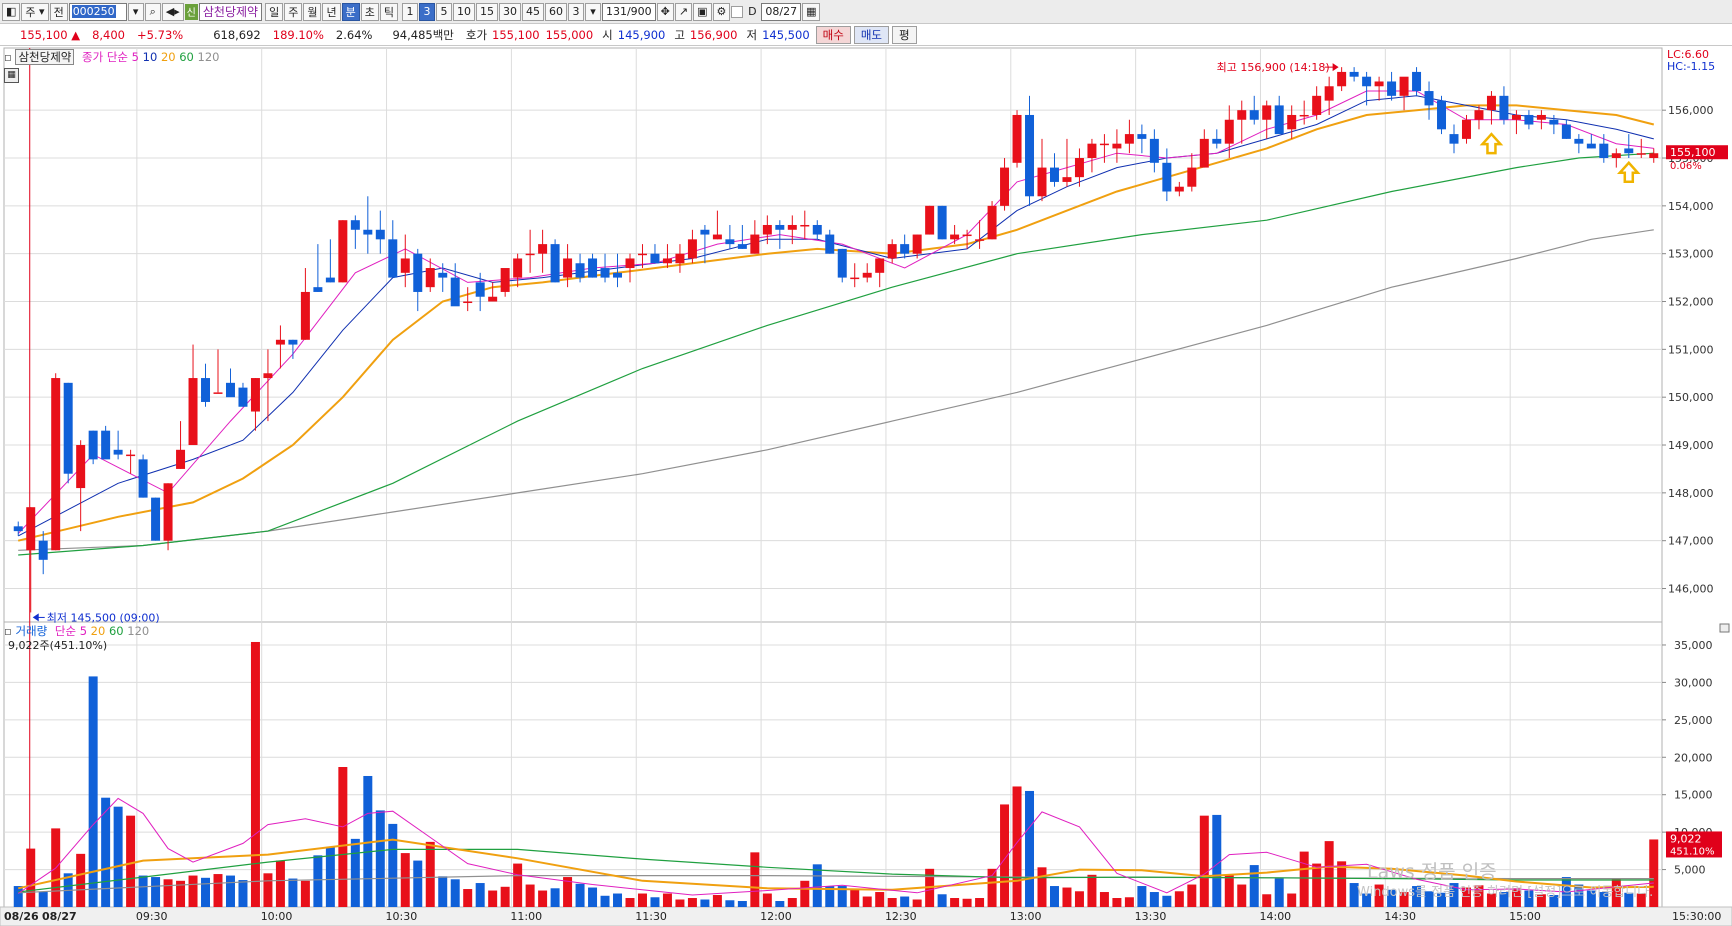 The image size is (1732, 926). I want to click on last-volume-label: 9,022, so click(1686, 838).